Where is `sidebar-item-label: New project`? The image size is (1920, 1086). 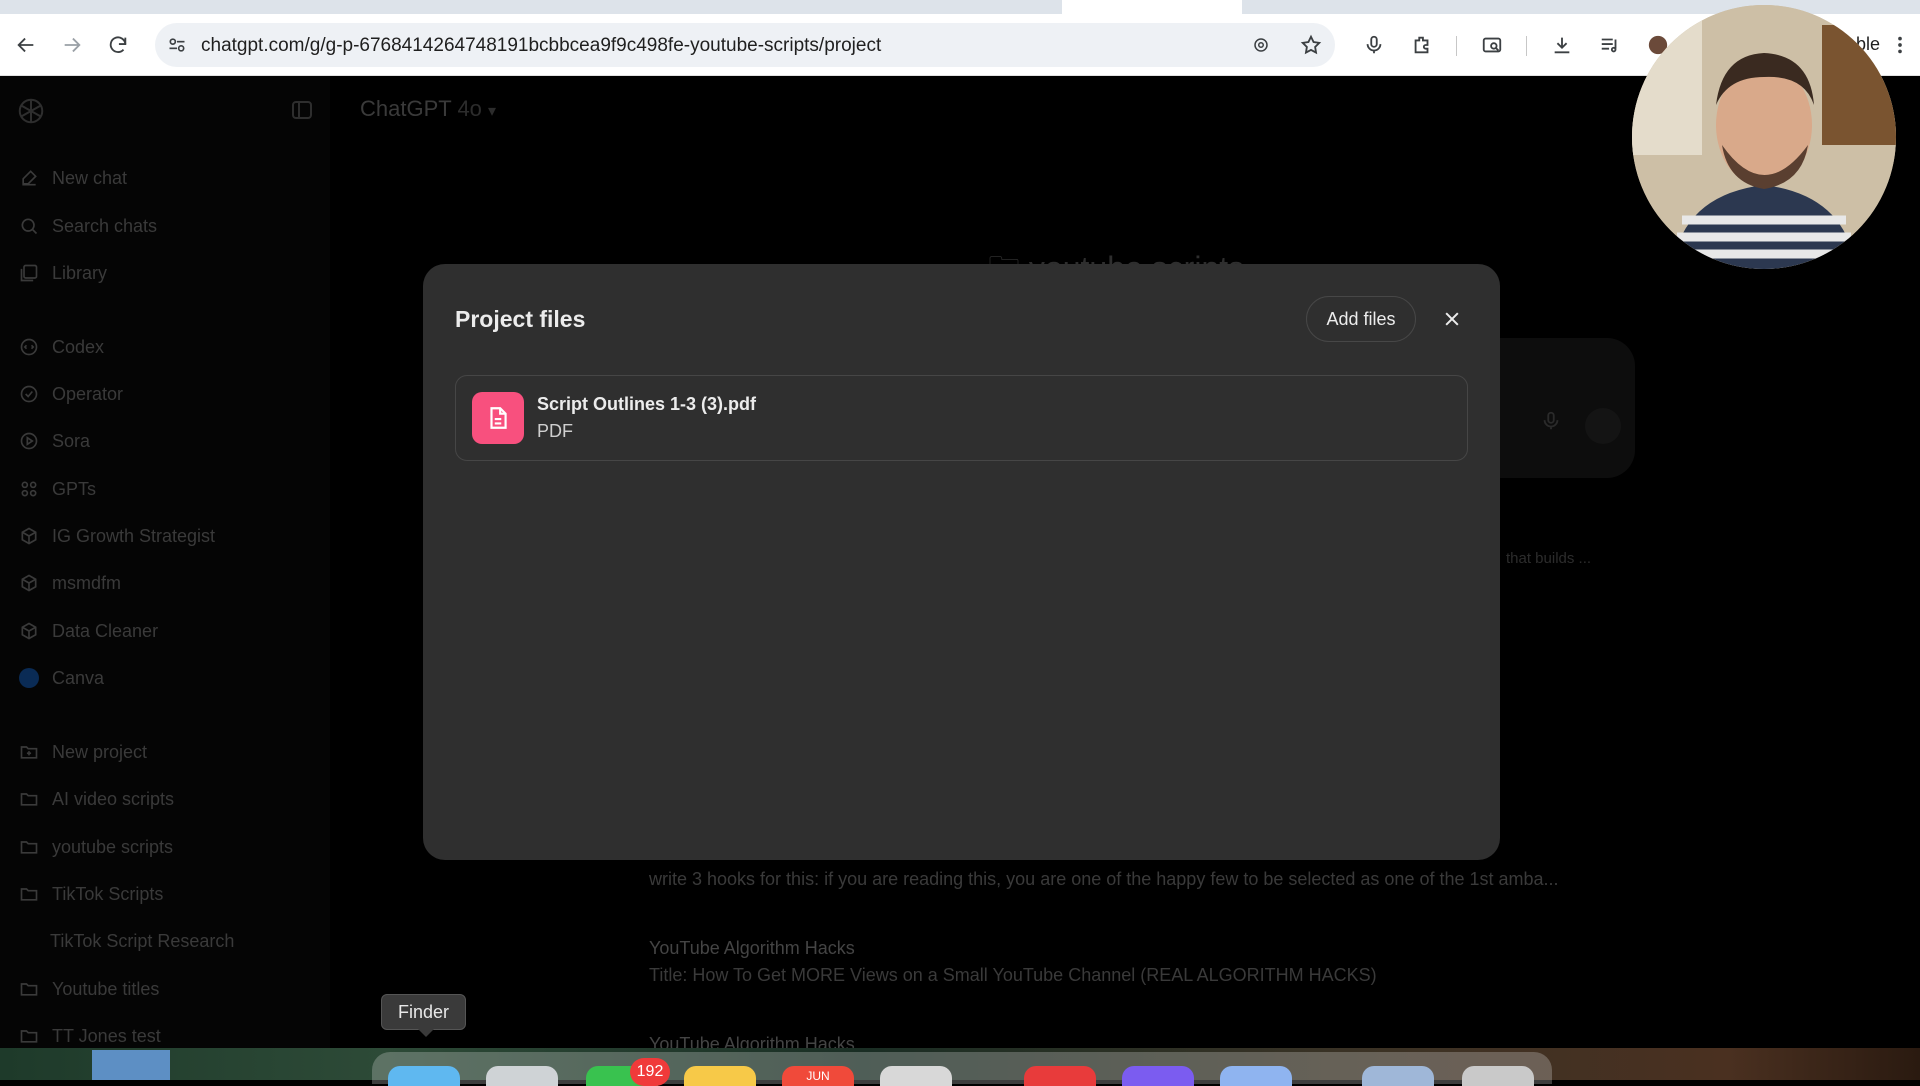 sidebar-item-label: New project is located at coordinates (100, 751).